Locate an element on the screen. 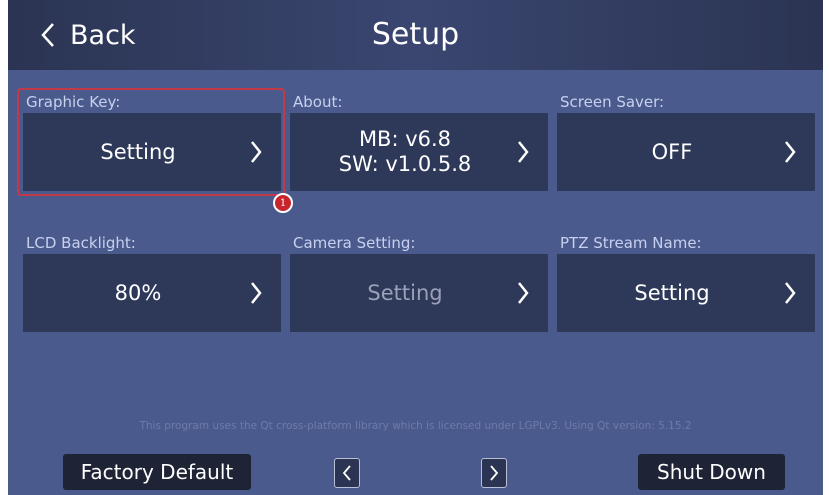 This screenshot has width=829, height=495. camera-setting-value: Setting is located at coordinates (405, 292).